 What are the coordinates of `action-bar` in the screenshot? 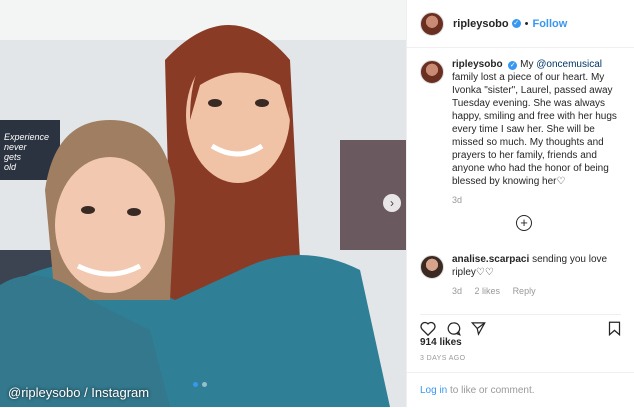 It's located at (520, 326).